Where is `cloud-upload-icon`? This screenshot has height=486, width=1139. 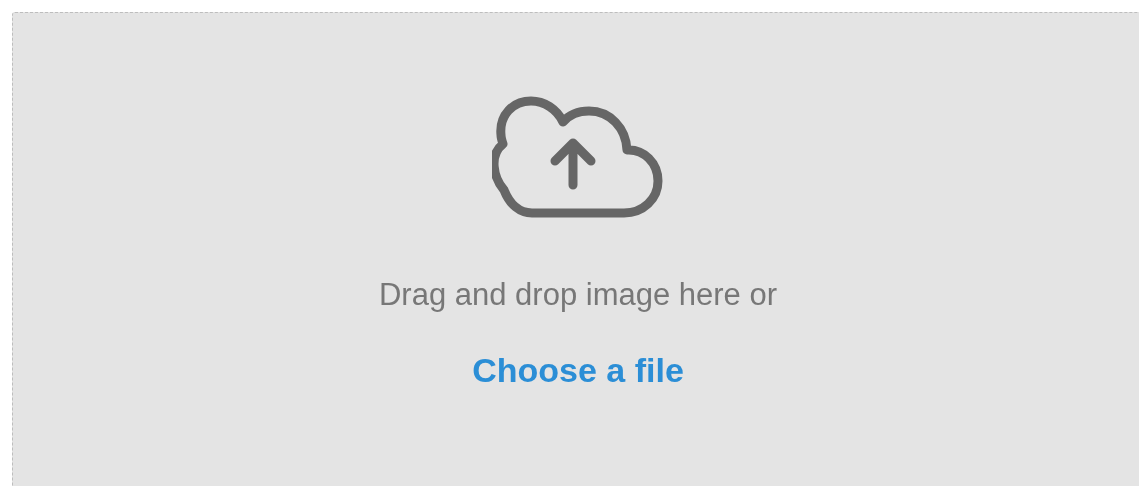 cloud-upload-icon is located at coordinates (578, 157).